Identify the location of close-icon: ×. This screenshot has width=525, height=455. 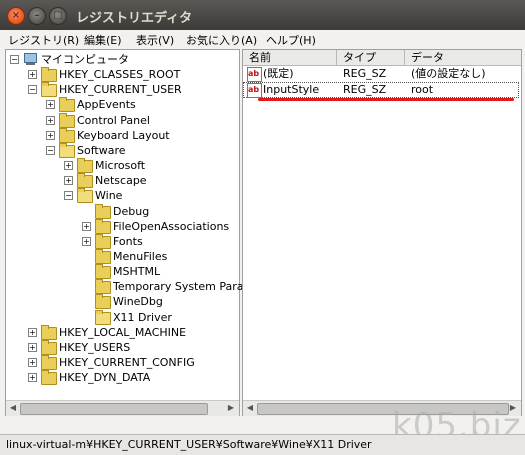
(16, 15).